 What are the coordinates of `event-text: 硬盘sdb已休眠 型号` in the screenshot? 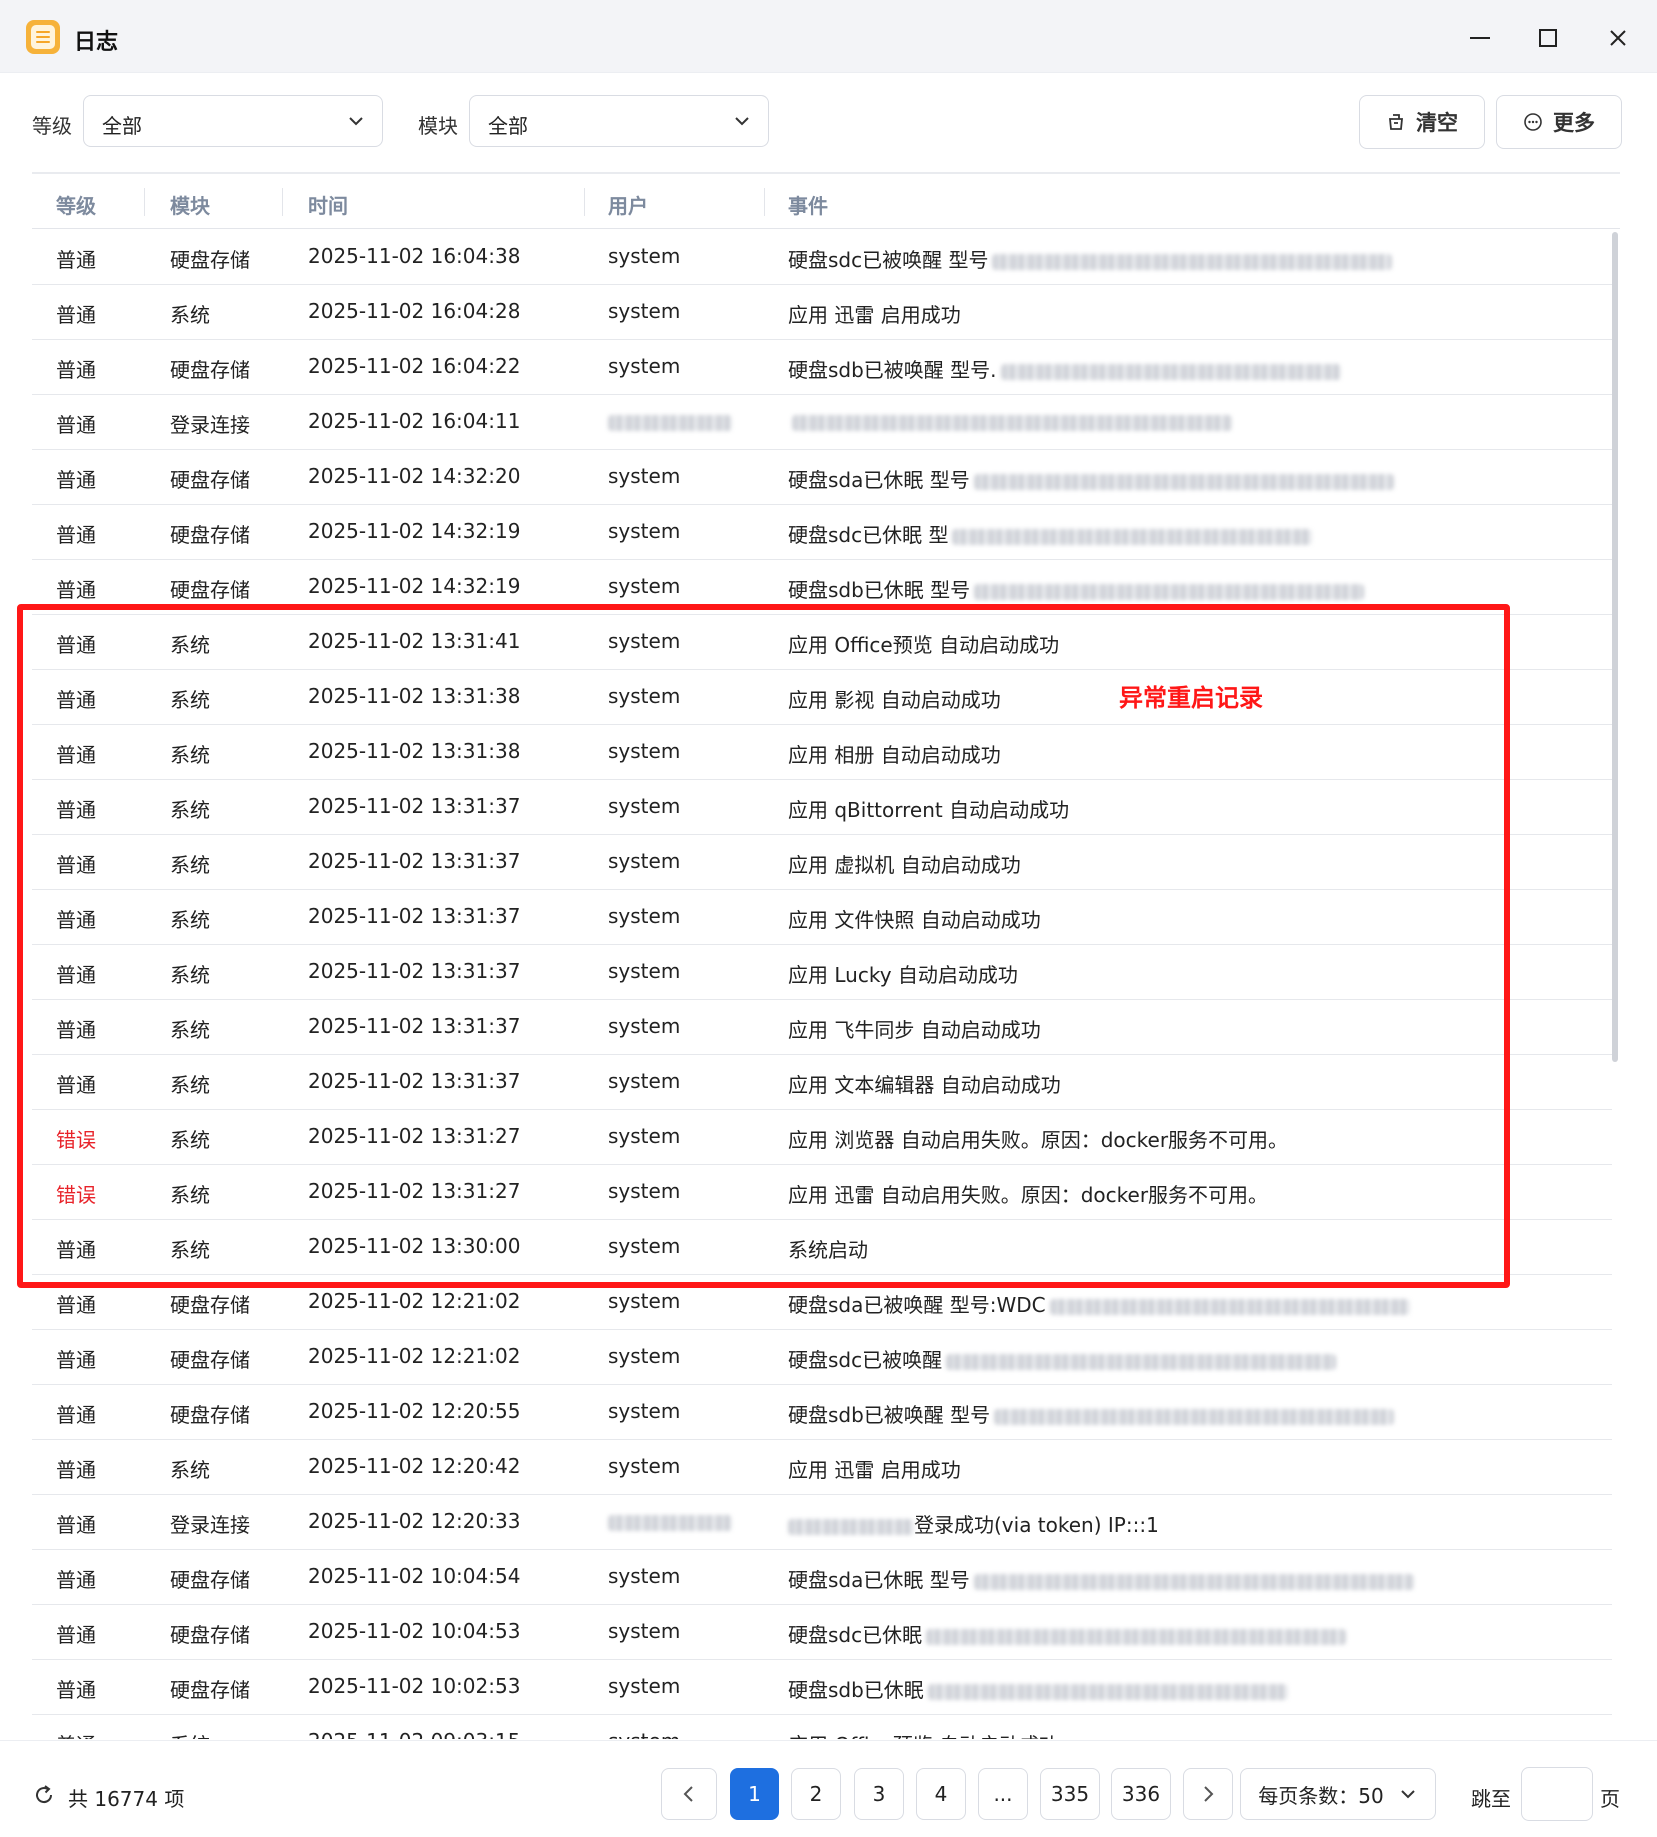 It's located at (879, 590).